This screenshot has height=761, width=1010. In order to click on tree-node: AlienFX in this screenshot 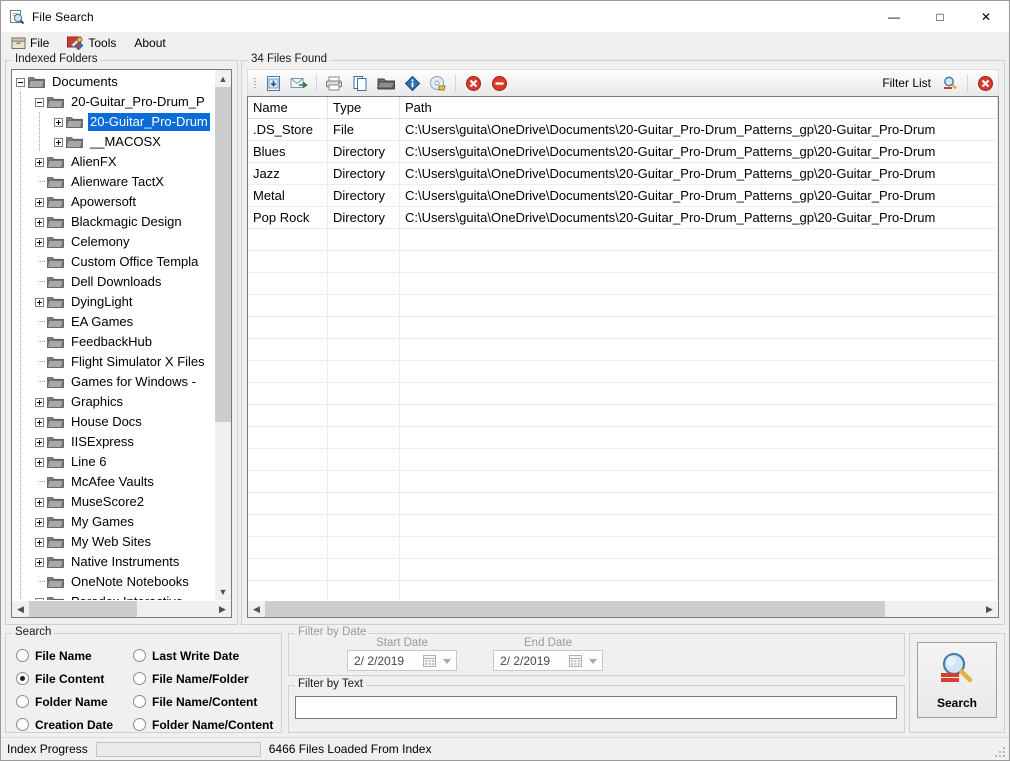, I will do `click(113, 162)`.